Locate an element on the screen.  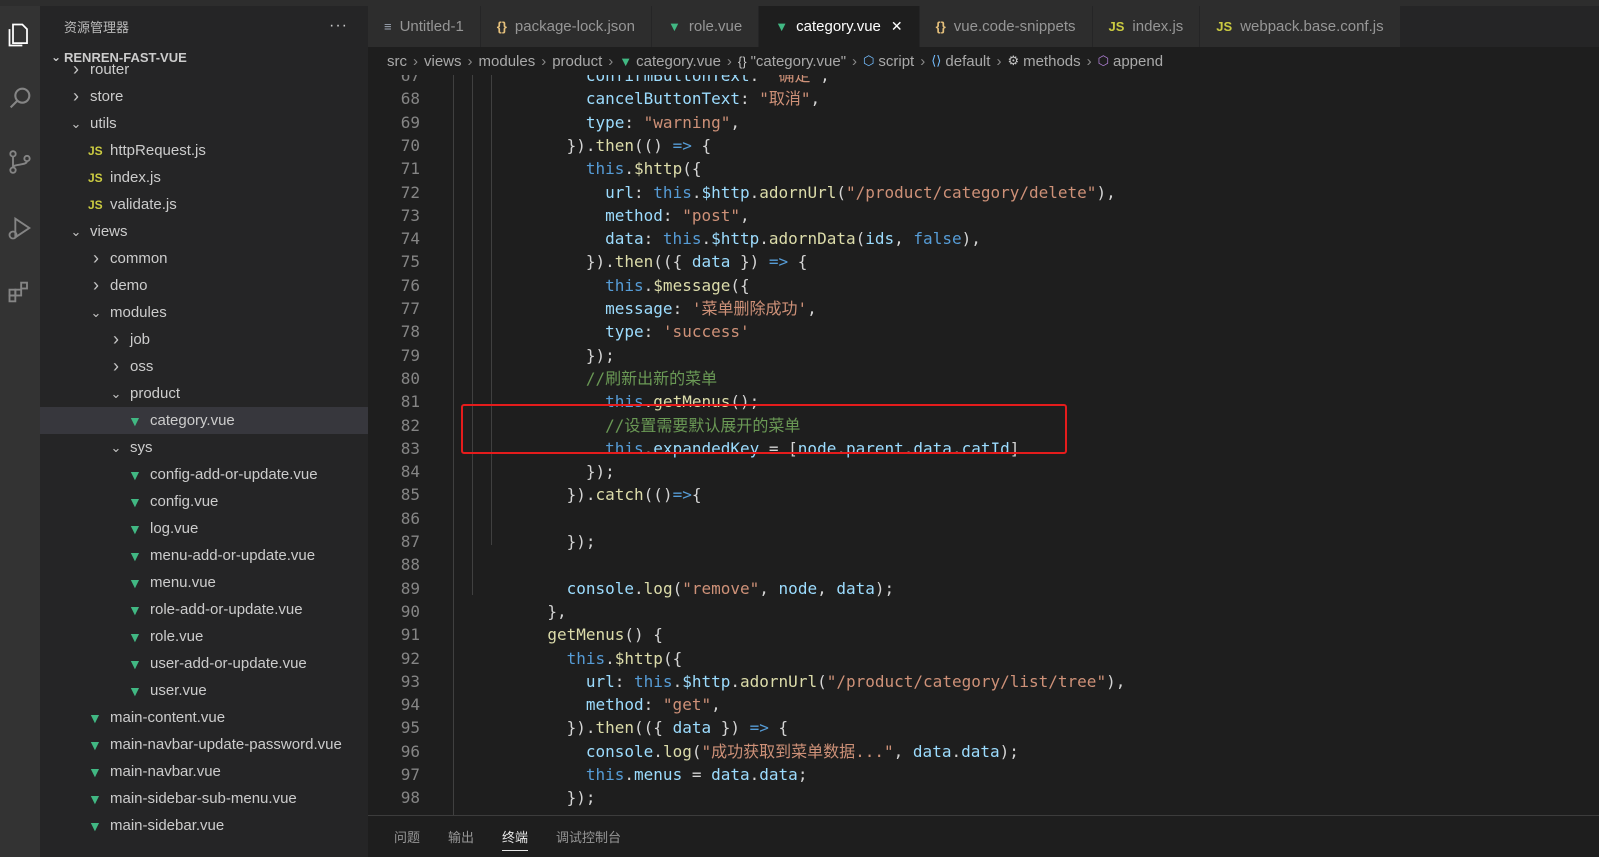
code-line: 94 method: "get", is located at coordinates (983, 704).